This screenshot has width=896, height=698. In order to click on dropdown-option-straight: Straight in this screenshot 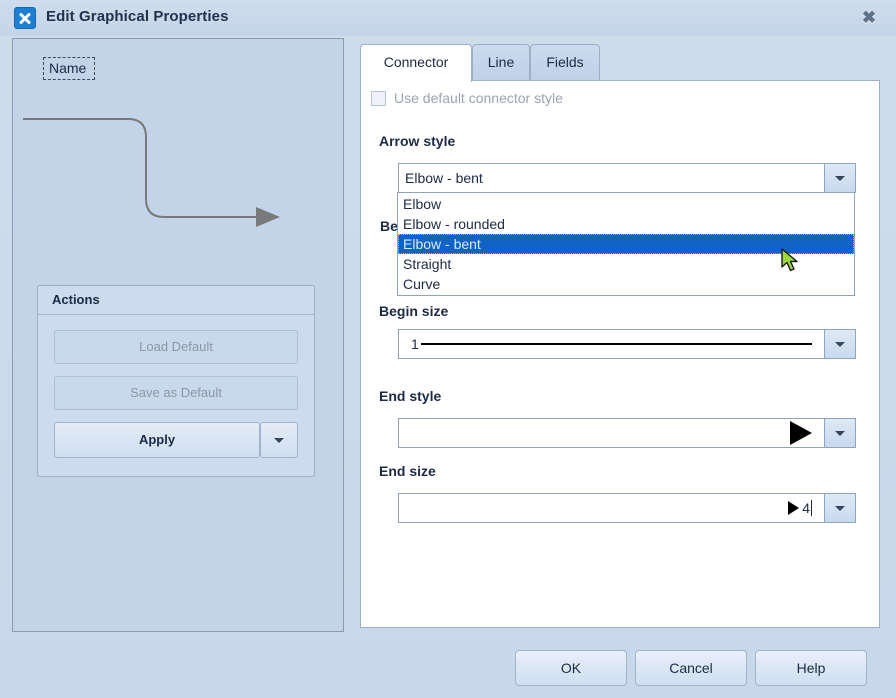, I will do `click(626, 264)`.